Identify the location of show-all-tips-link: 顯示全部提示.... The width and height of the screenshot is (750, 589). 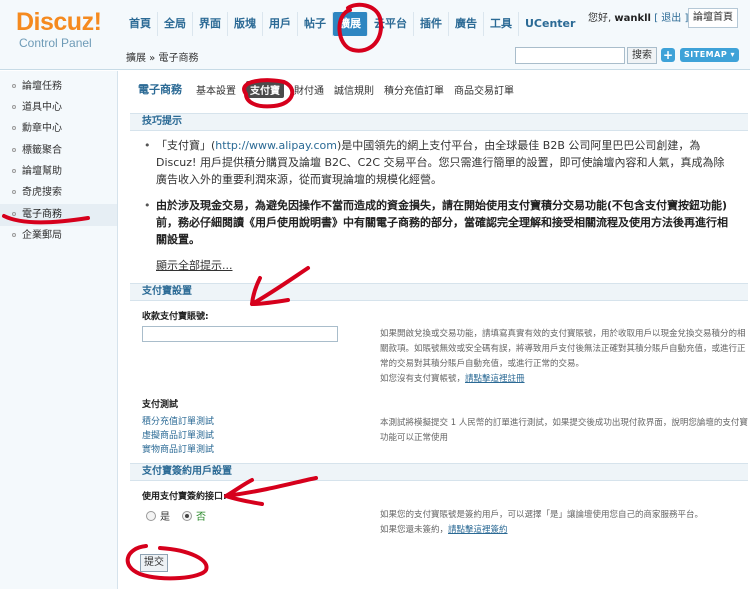
(194, 265).